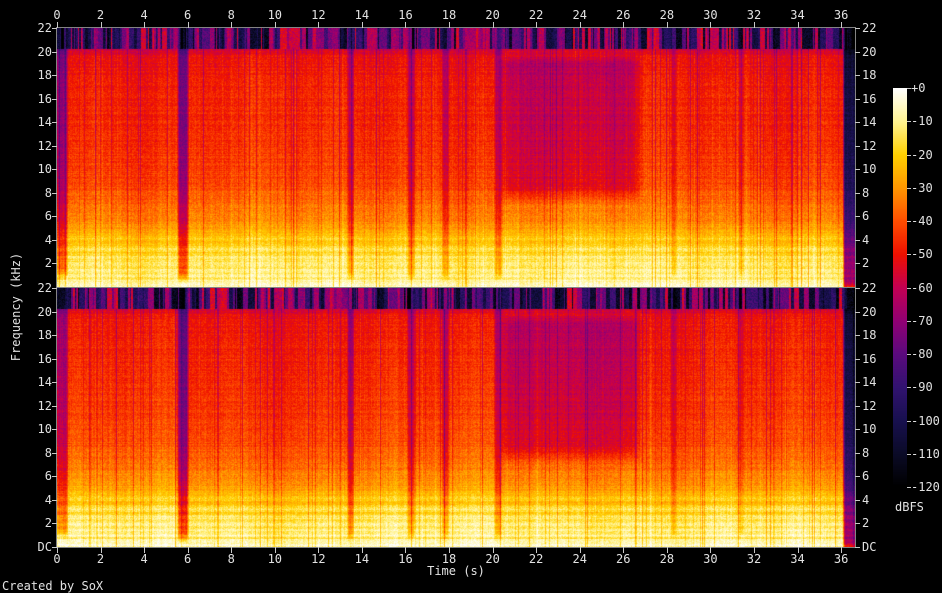  What do you see at coordinates (797, 15) in the screenshot?
I see `time-tick-label-top: 34` at bounding box center [797, 15].